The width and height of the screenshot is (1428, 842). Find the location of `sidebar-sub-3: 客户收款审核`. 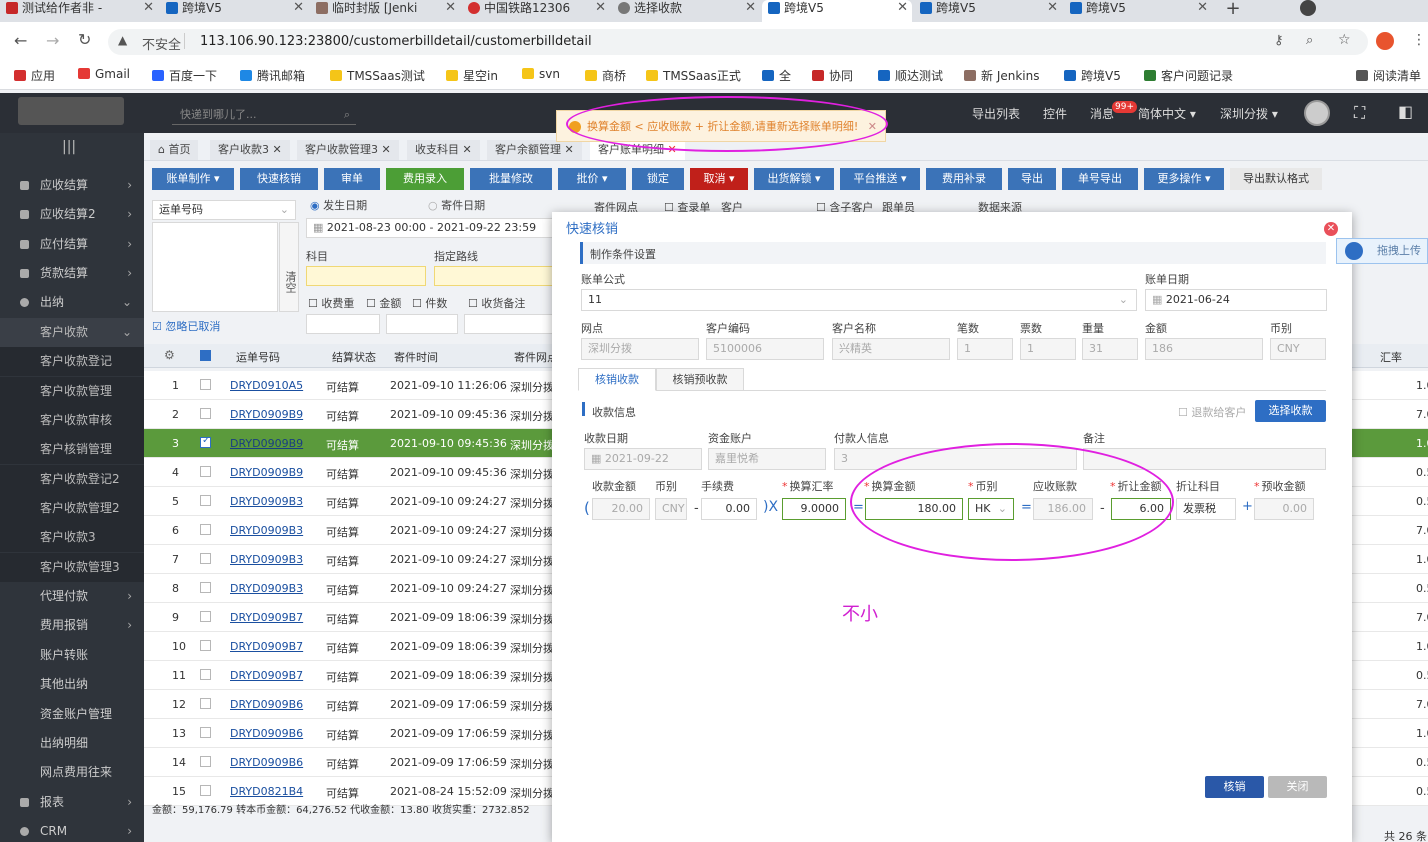

sidebar-sub-3: 客户收款审核 is located at coordinates (72, 420).